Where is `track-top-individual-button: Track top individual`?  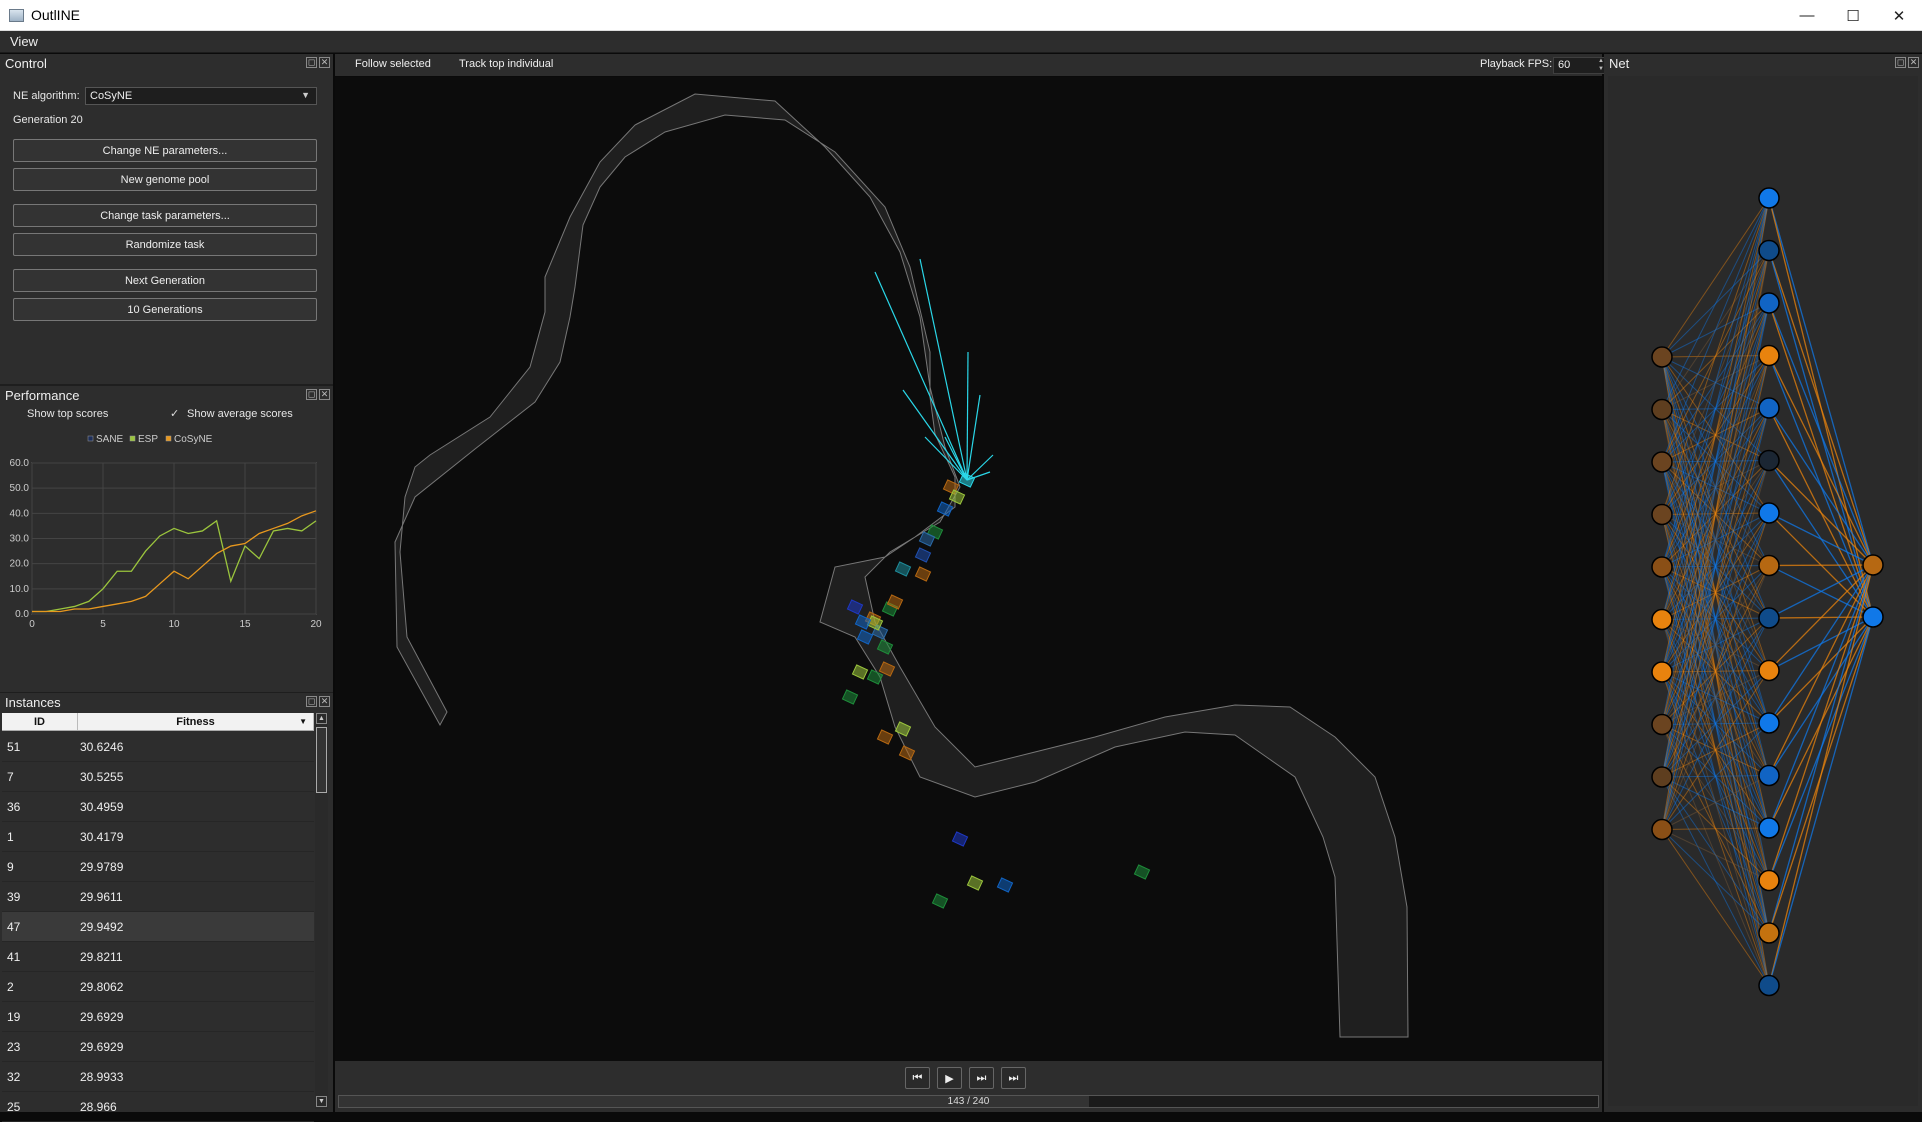 track-top-individual-button: Track top individual is located at coordinates (506, 64).